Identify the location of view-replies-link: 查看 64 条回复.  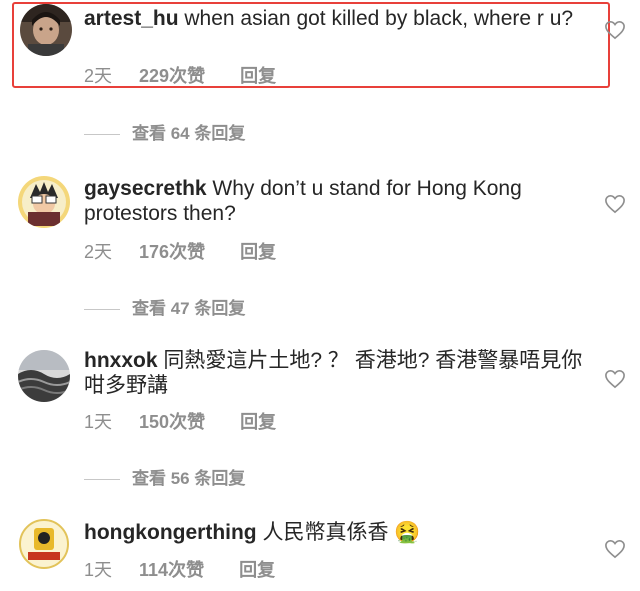
(164, 131).